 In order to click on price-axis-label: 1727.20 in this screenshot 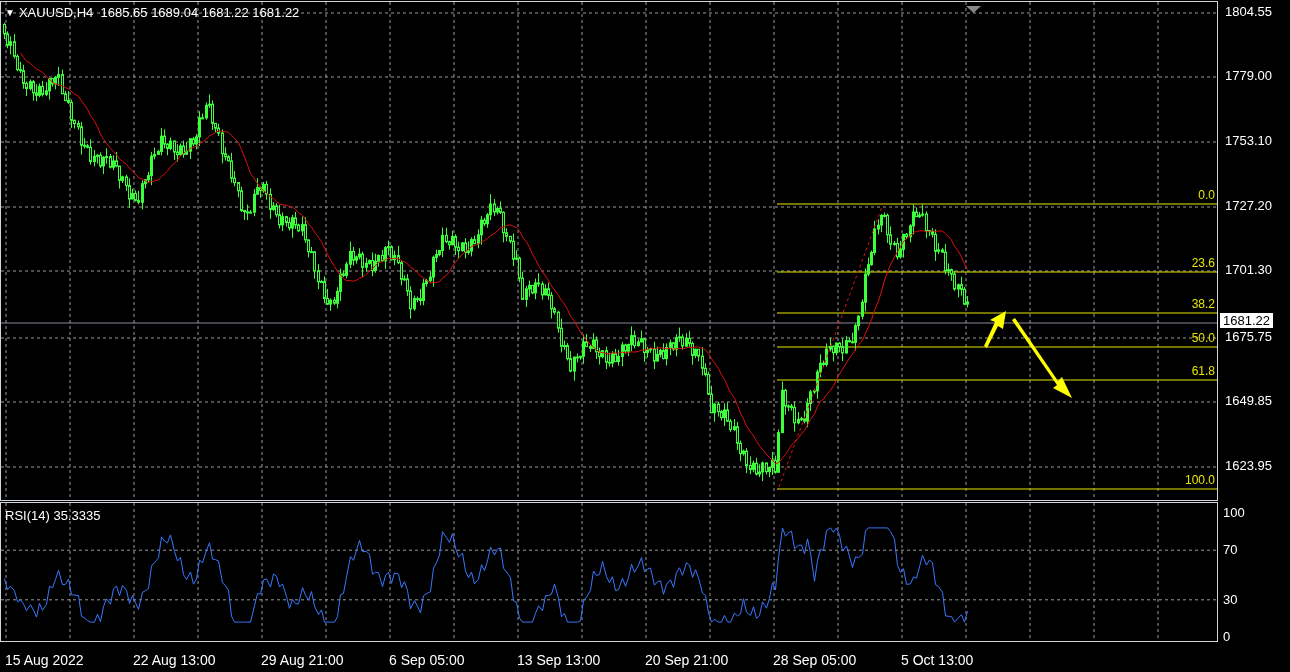, I will do `click(1248, 206)`.